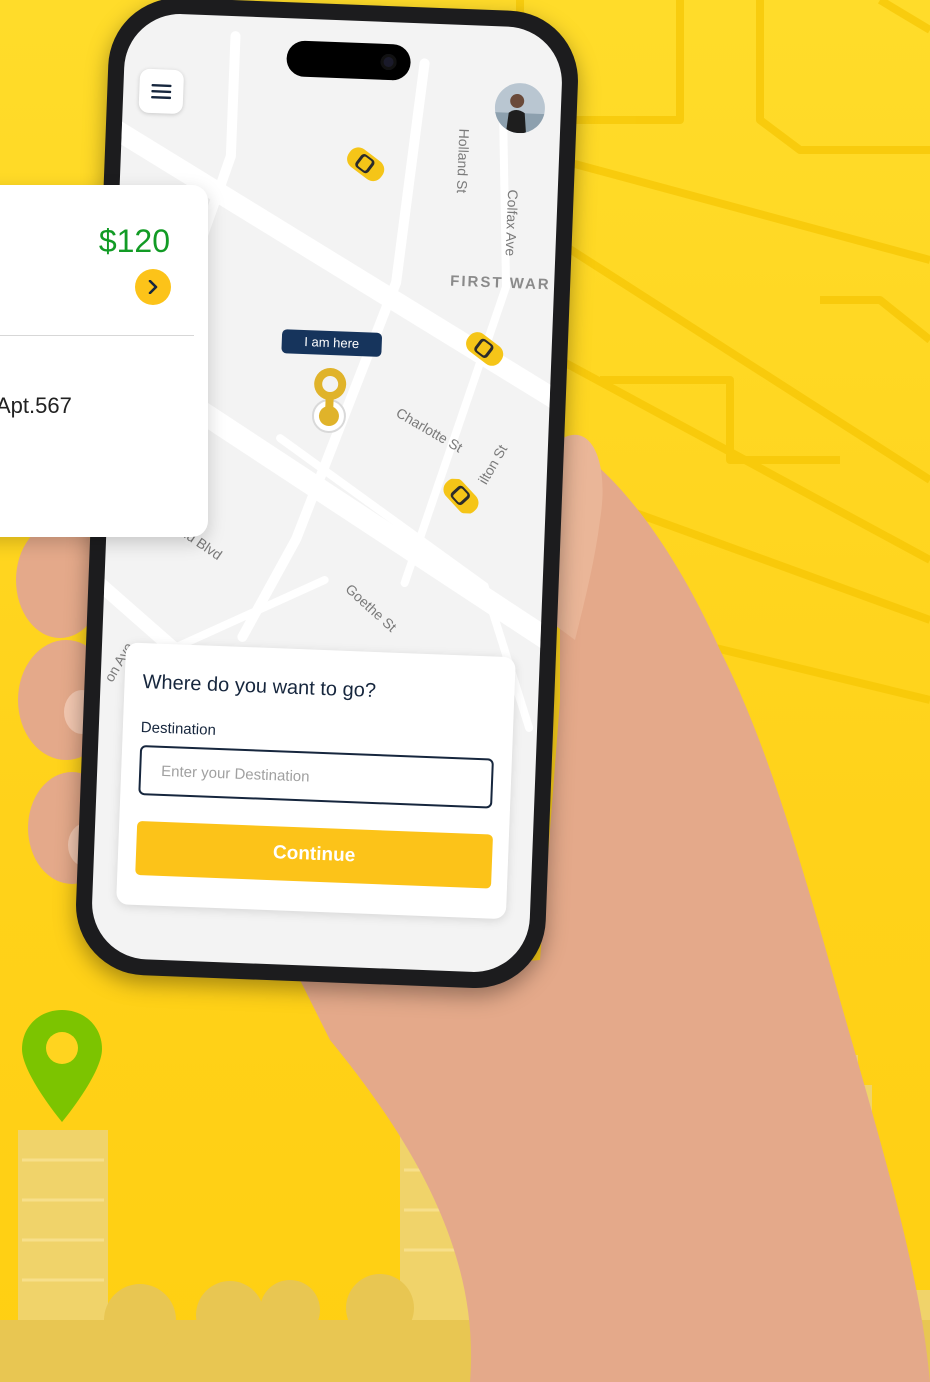  I want to click on fare-price: $120, so click(134, 241).